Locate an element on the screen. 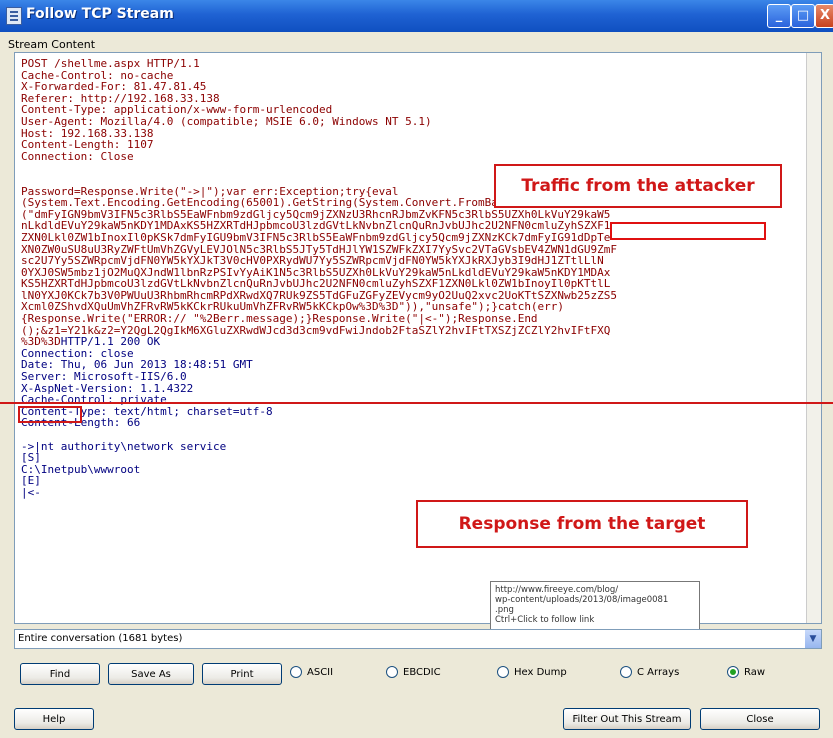 The height and width of the screenshot is (738, 833). radio-c-arrays: C Arrays is located at coordinates (649, 672).